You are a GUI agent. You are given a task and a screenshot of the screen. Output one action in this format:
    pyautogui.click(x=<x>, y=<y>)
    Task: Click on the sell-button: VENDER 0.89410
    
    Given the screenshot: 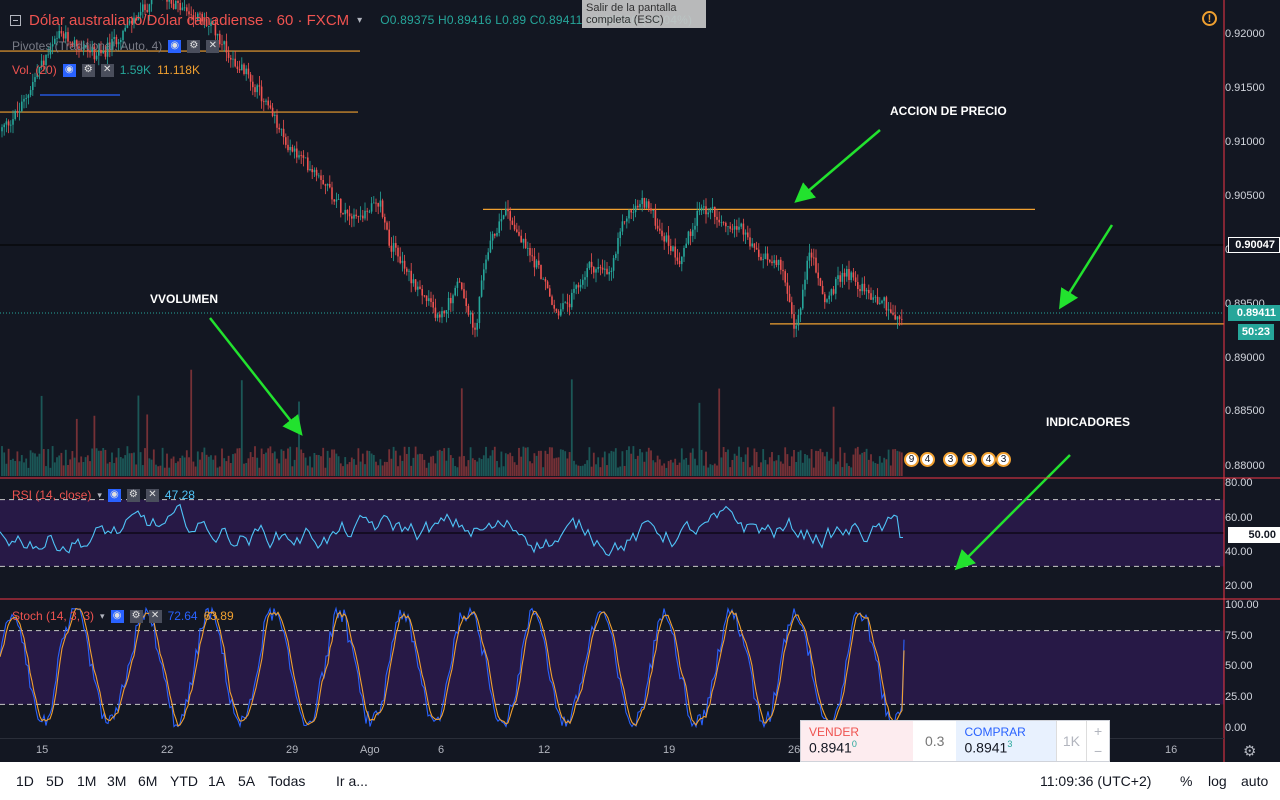 What is the action you would take?
    pyautogui.click(x=857, y=741)
    